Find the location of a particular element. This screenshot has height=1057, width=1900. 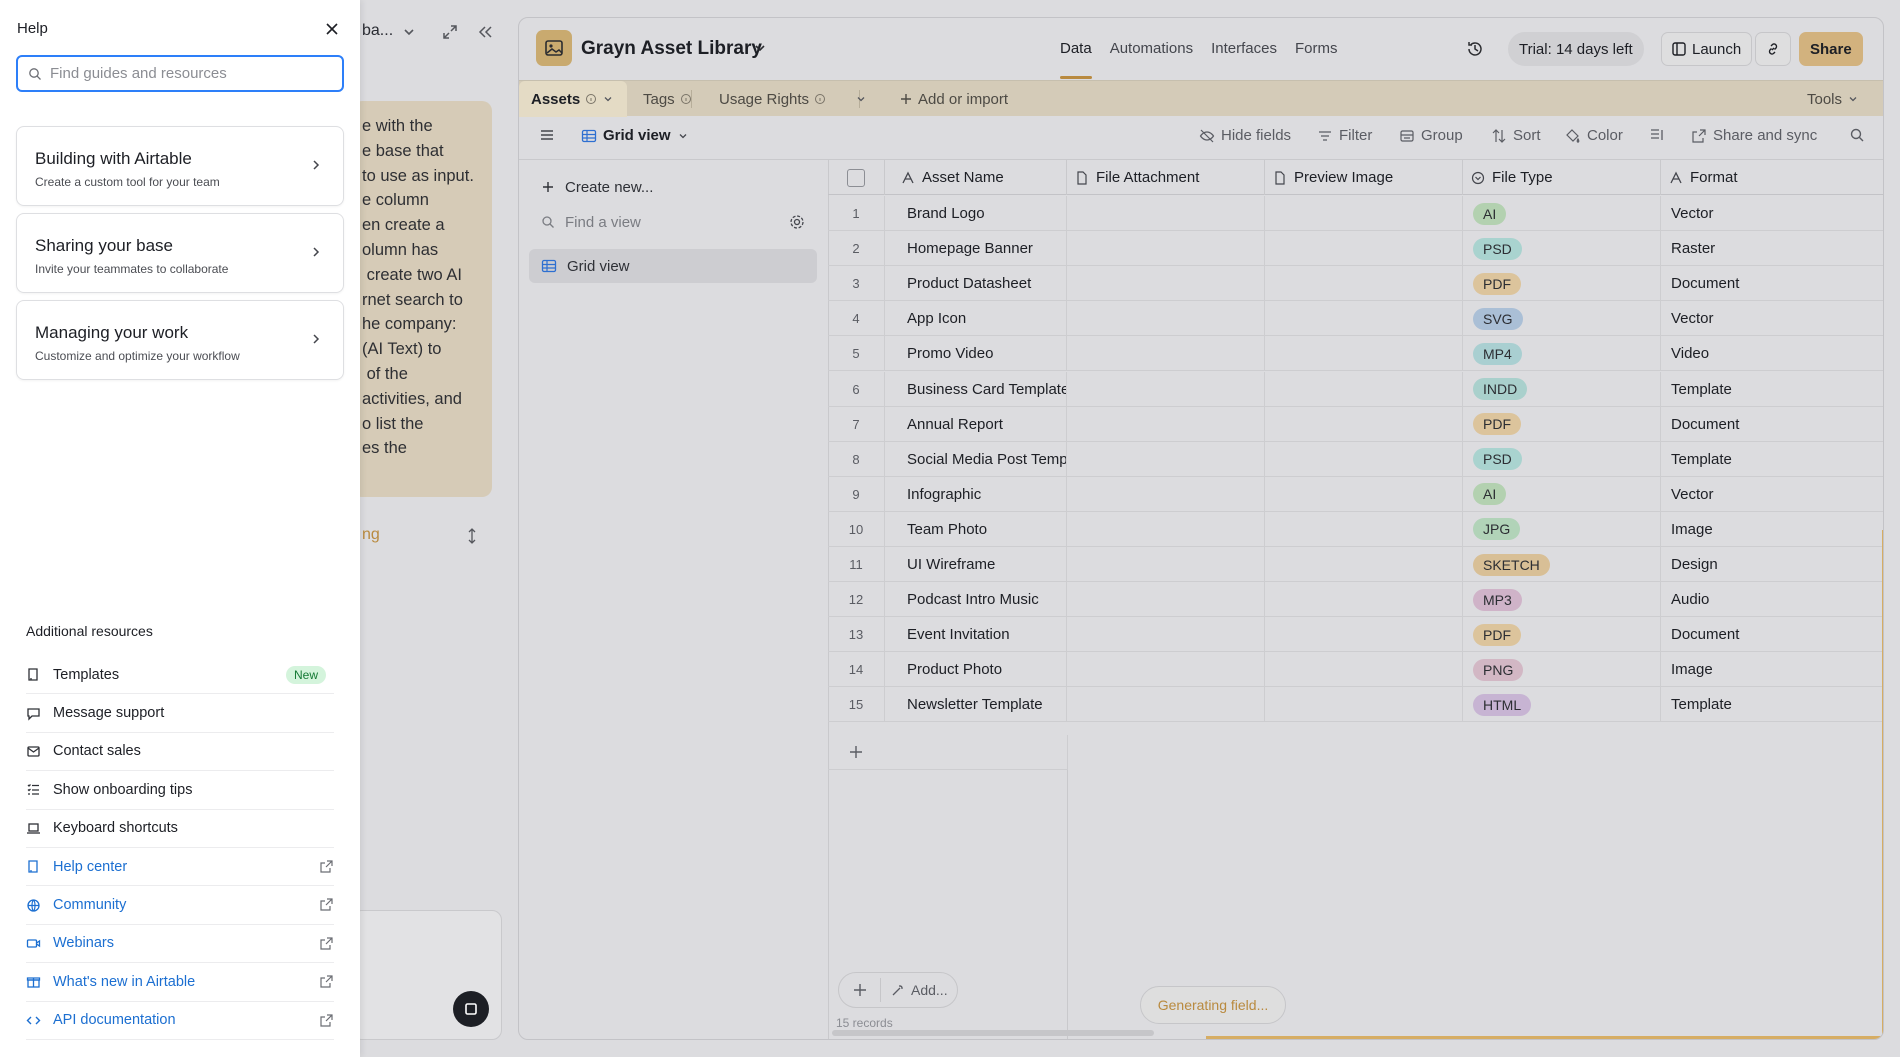

row-height-button is located at coordinates (1657, 135).